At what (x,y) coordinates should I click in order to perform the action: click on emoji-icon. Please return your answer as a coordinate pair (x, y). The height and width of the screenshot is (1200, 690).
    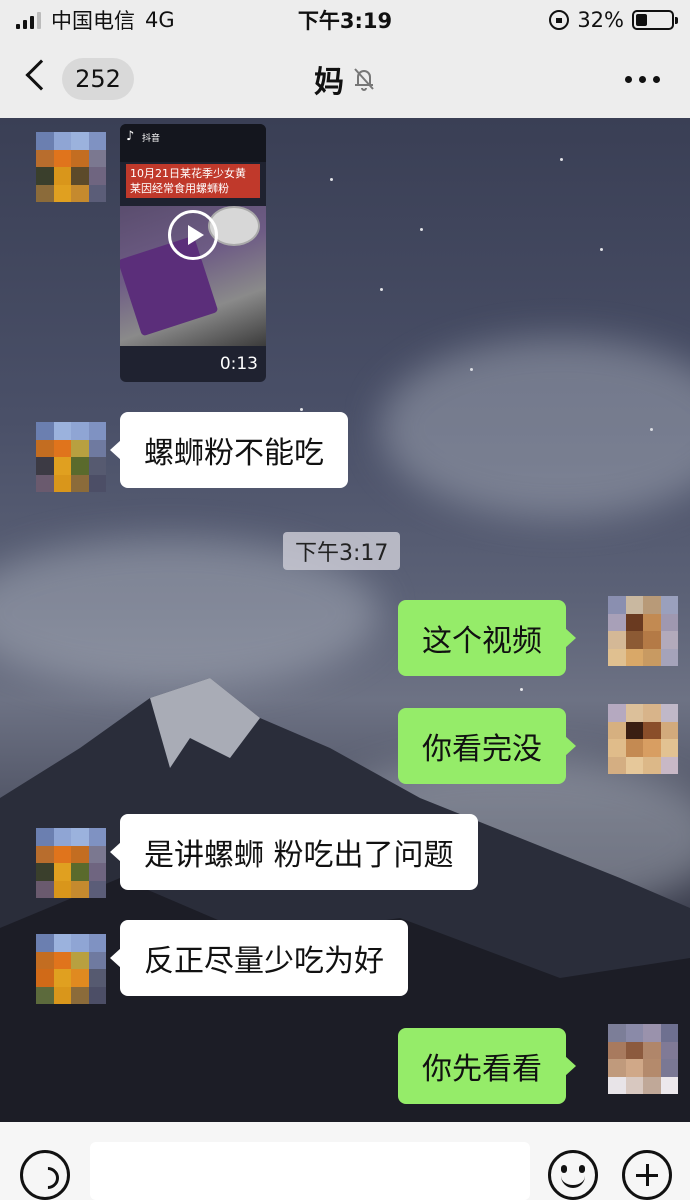
    Looking at the image, I should click on (573, 1175).